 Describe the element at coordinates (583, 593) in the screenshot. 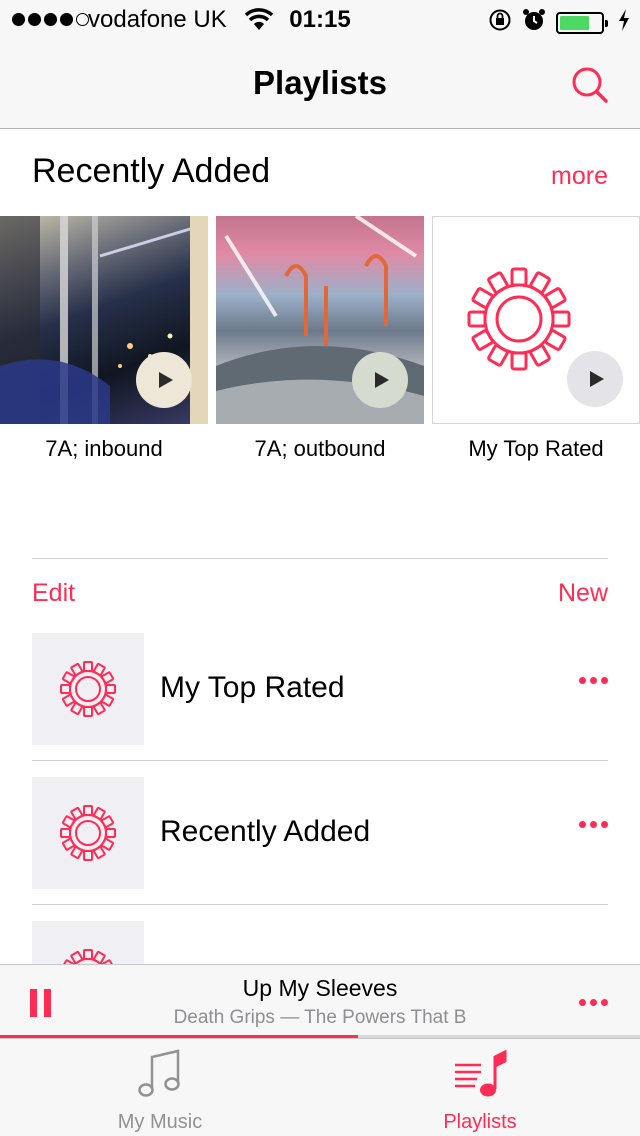

I see `new-playlist-button: New` at that location.